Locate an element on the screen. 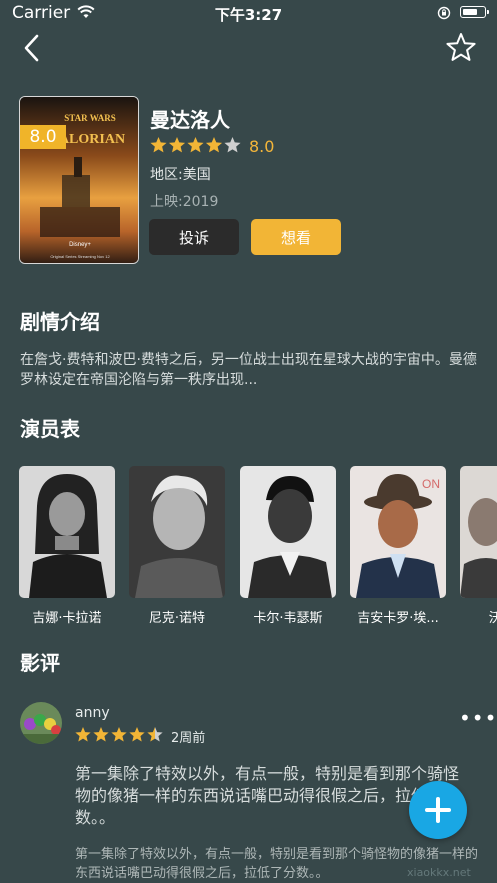 Image resolution: width=497 pixels, height=883 pixels. review-time: 2周前 is located at coordinates (188, 738).